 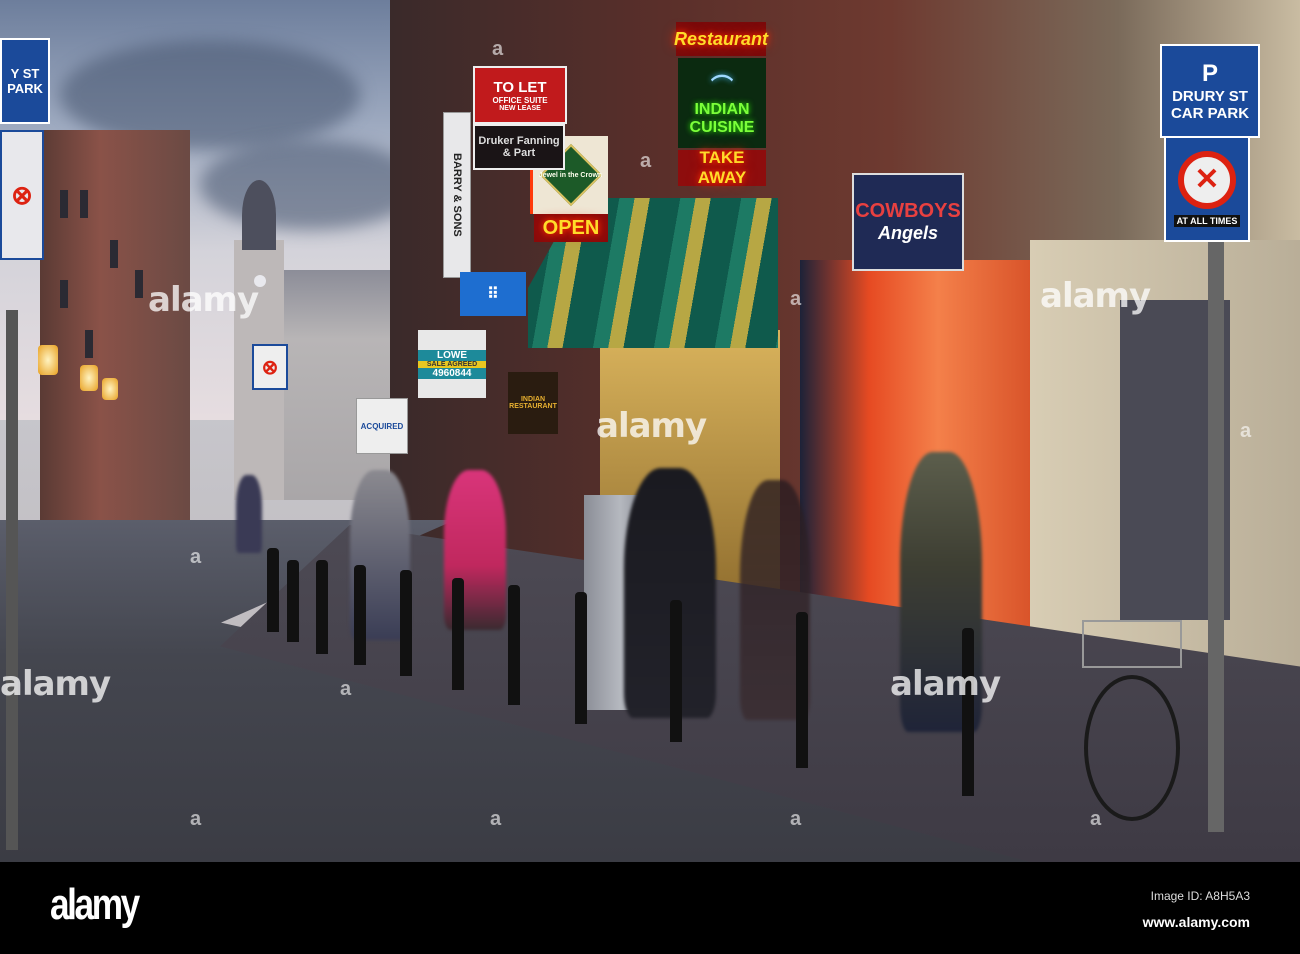 I want to click on bicycle-basket, so click(x=1132, y=644).